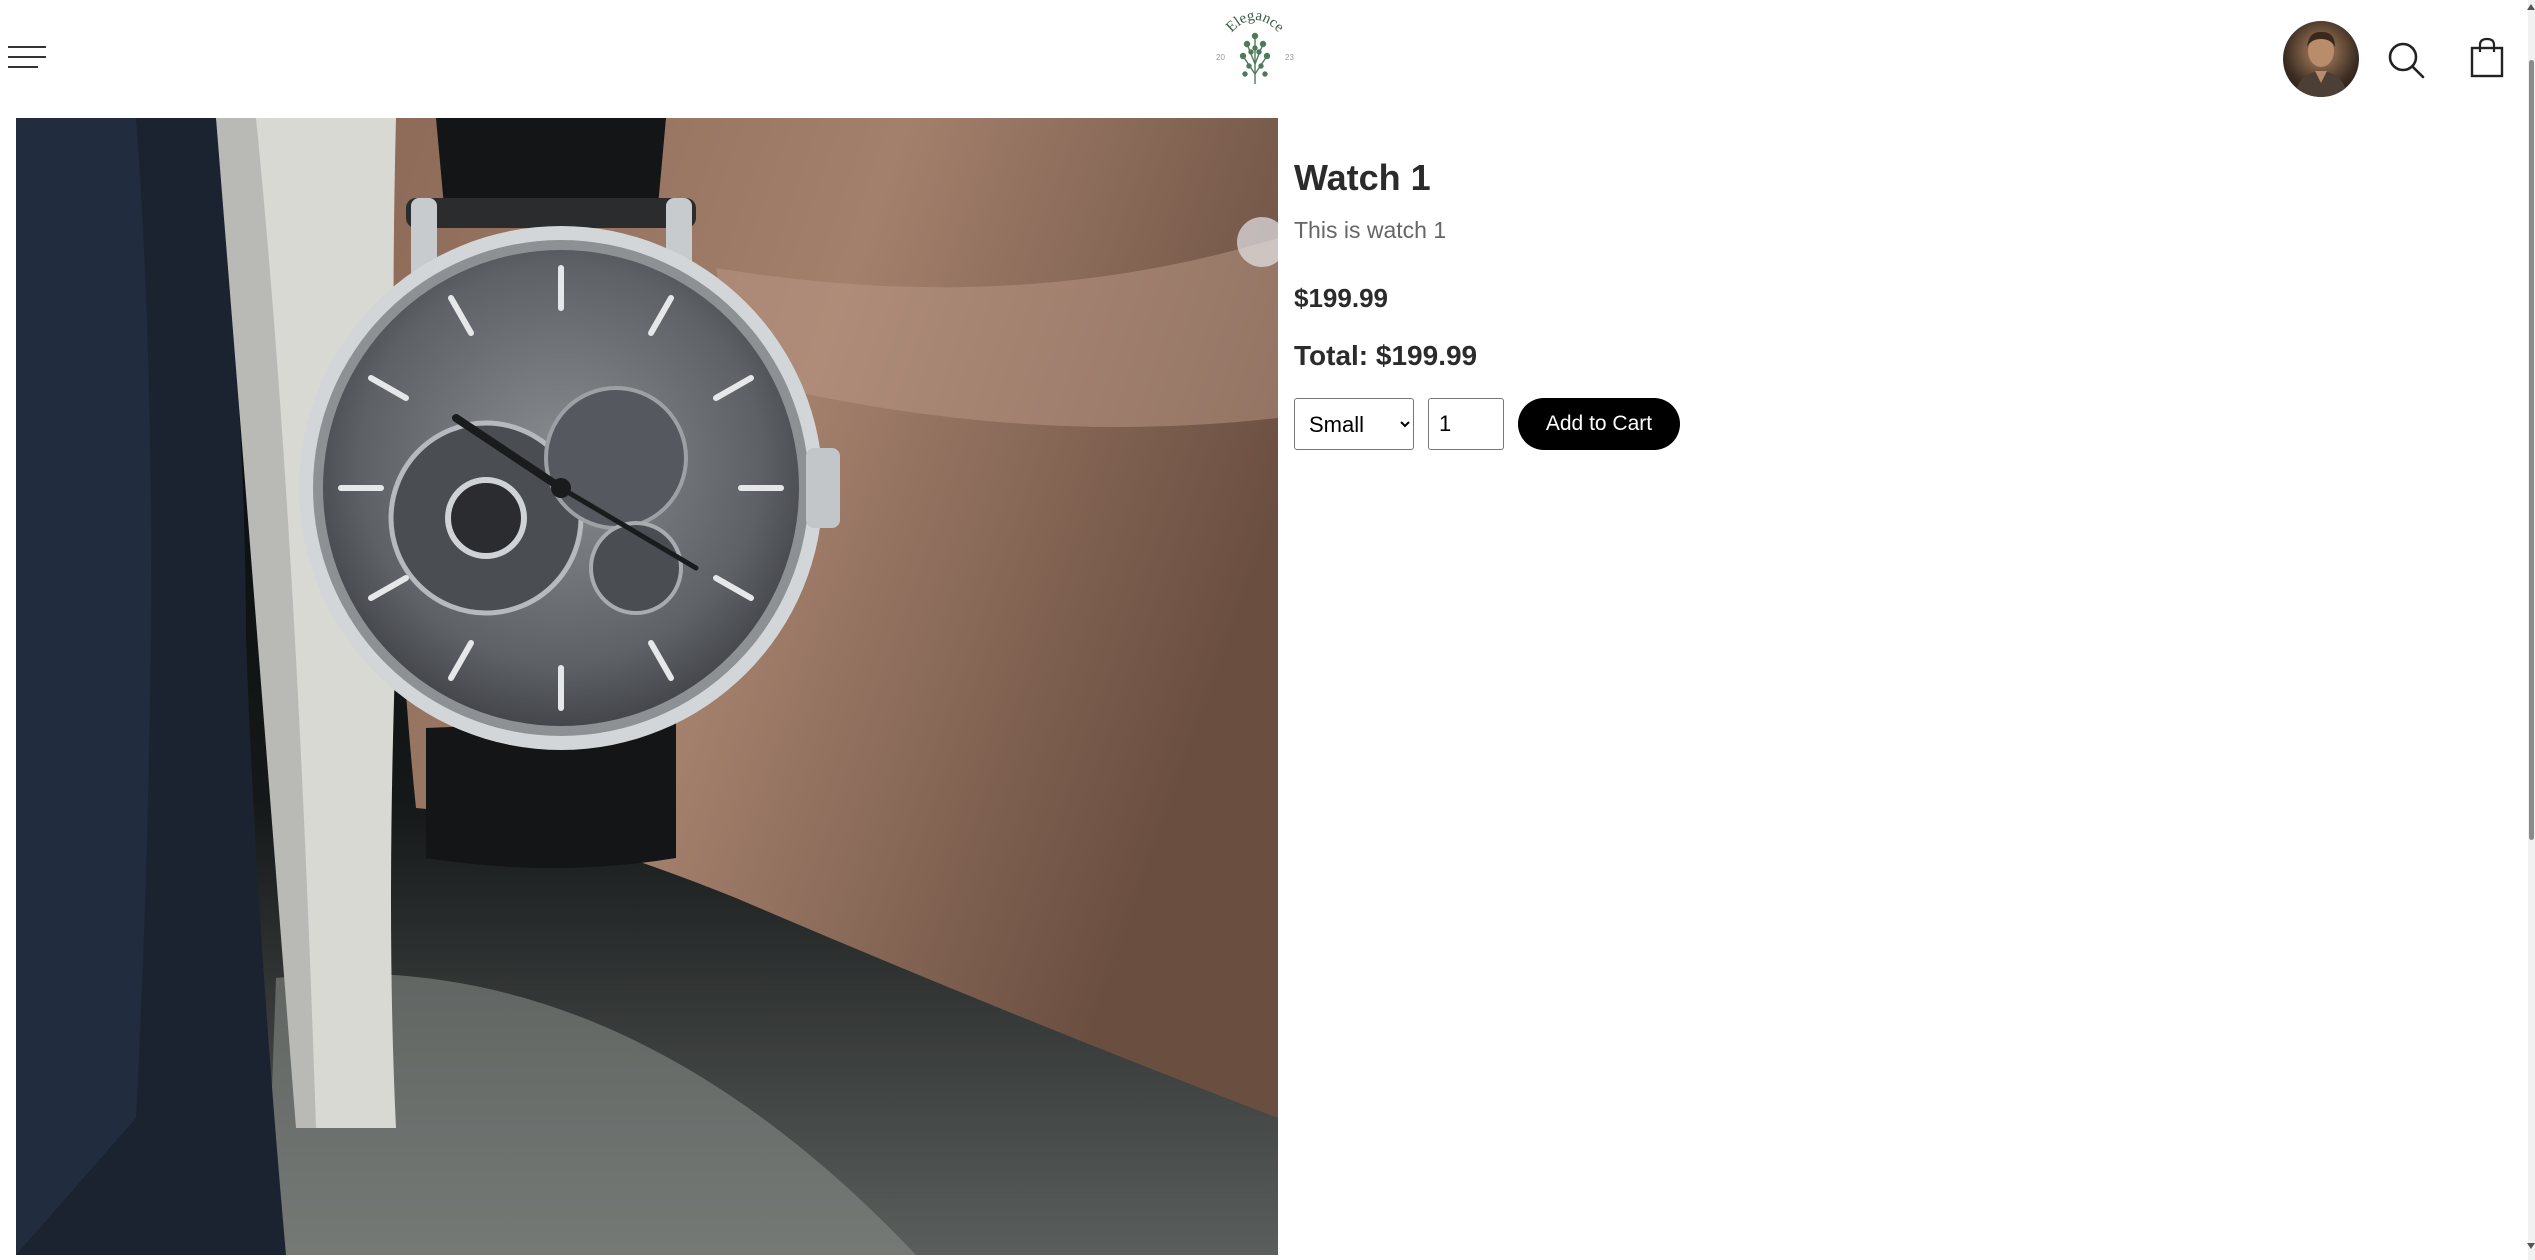 The width and height of the screenshot is (2535, 1260). I want to click on quantity-input, so click(1466, 424).